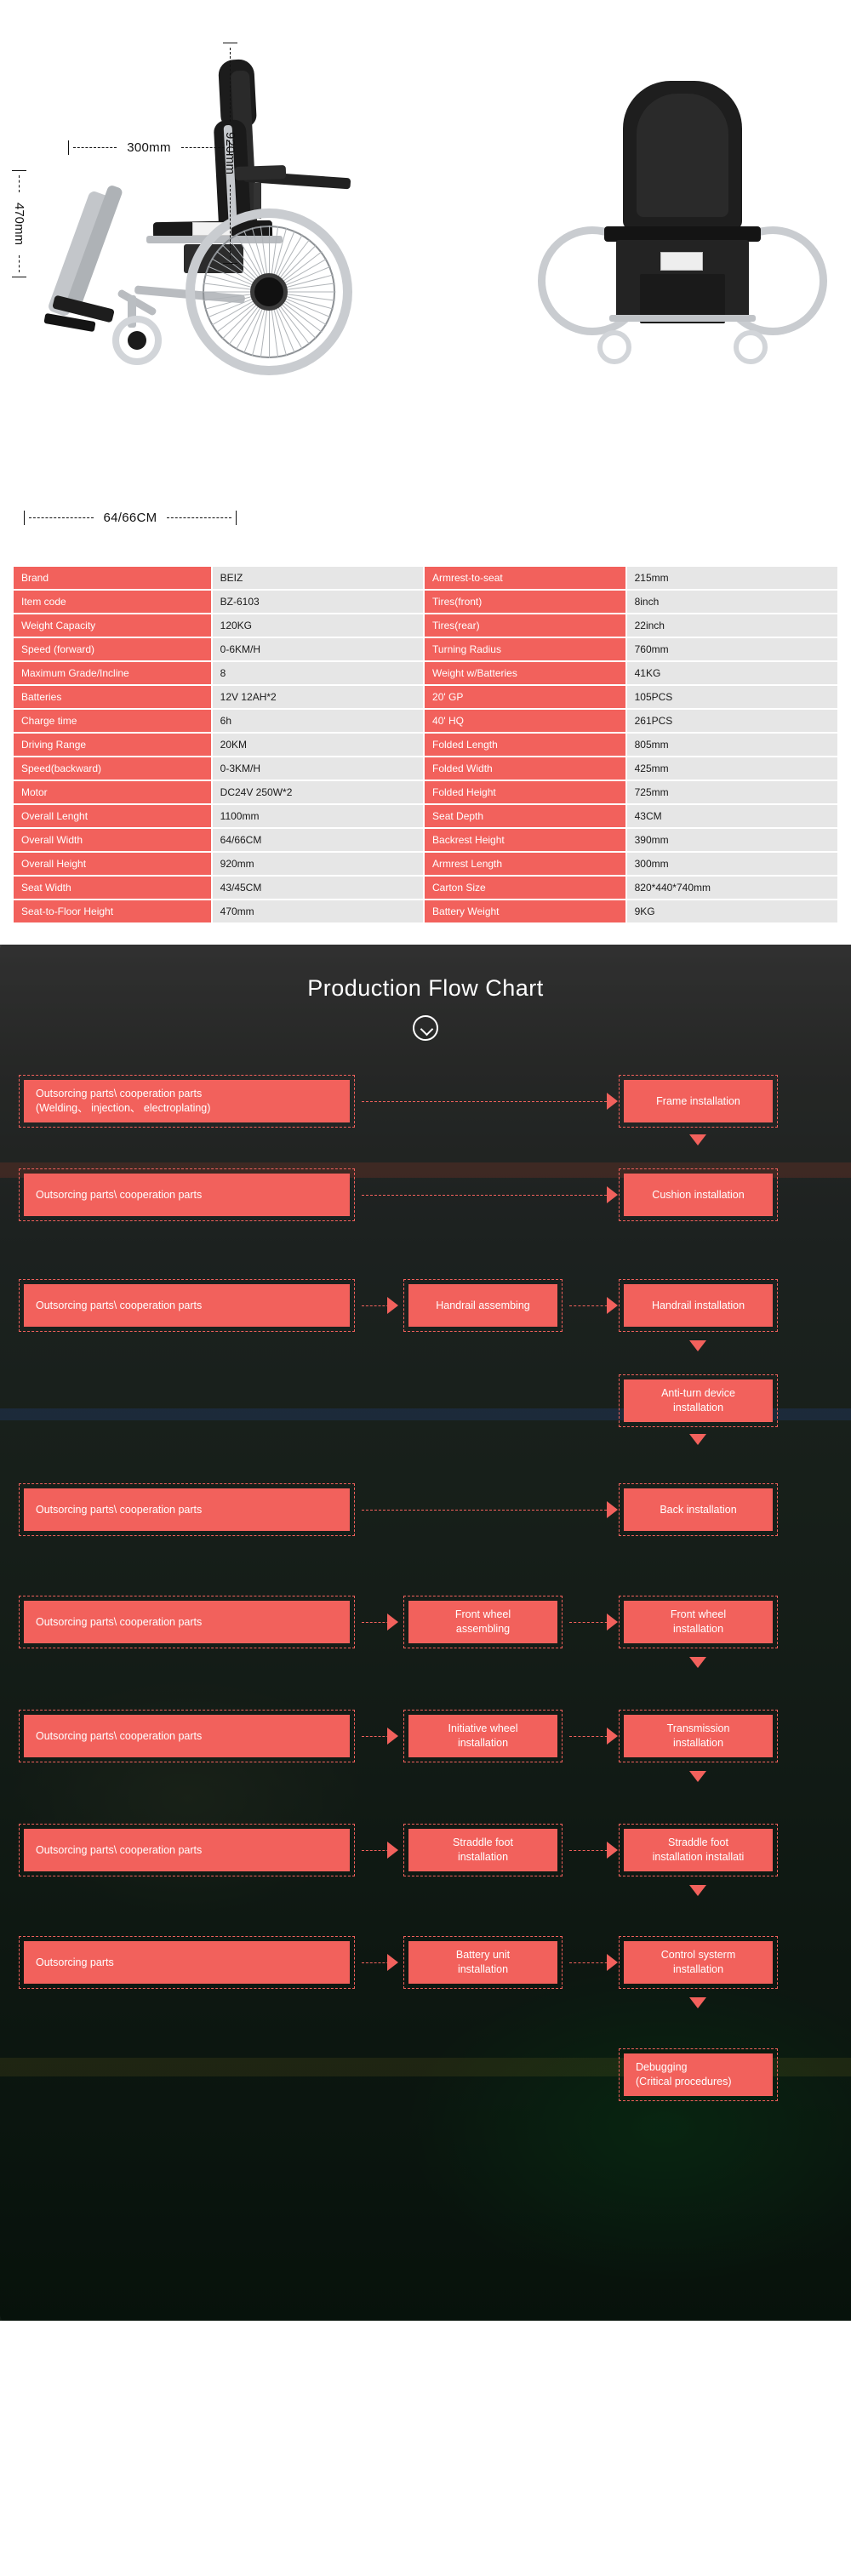 The image size is (851, 2576). I want to click on spec-value: 725mm, so click(731, 792).